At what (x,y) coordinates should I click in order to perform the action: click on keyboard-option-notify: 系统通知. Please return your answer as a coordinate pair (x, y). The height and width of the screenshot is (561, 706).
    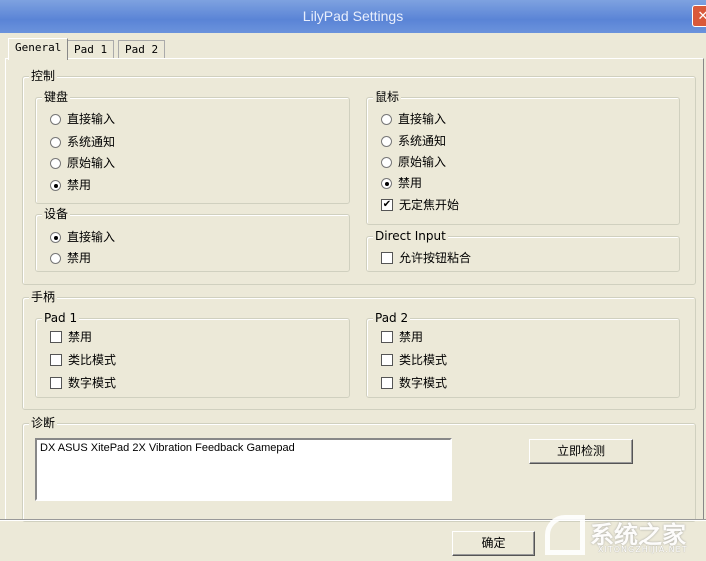
    Looking at the image, I should click on (82, 142).